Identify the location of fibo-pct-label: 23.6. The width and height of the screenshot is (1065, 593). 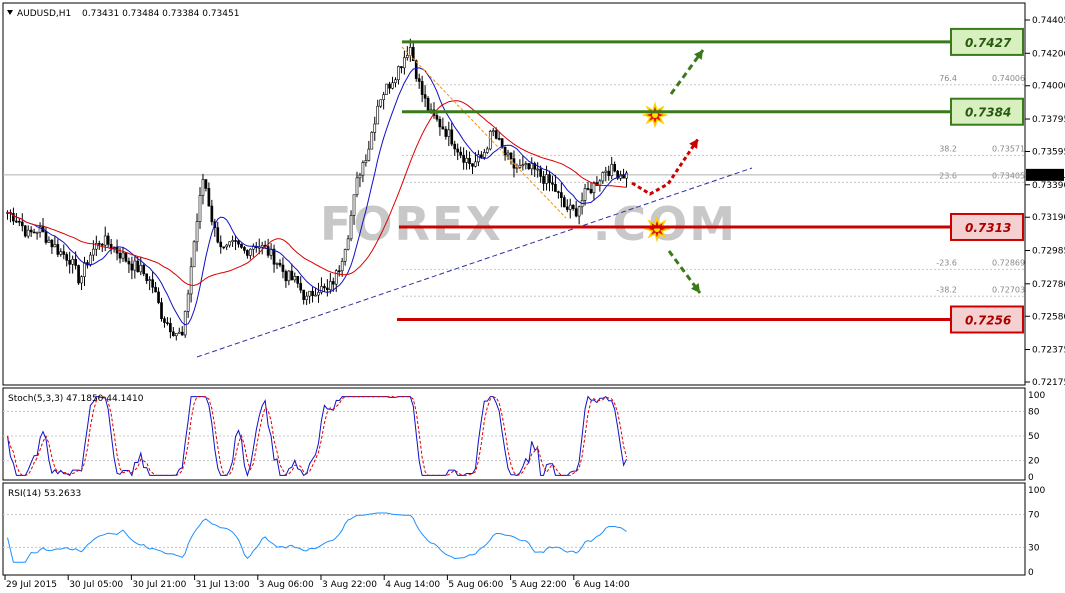
(948, 175).